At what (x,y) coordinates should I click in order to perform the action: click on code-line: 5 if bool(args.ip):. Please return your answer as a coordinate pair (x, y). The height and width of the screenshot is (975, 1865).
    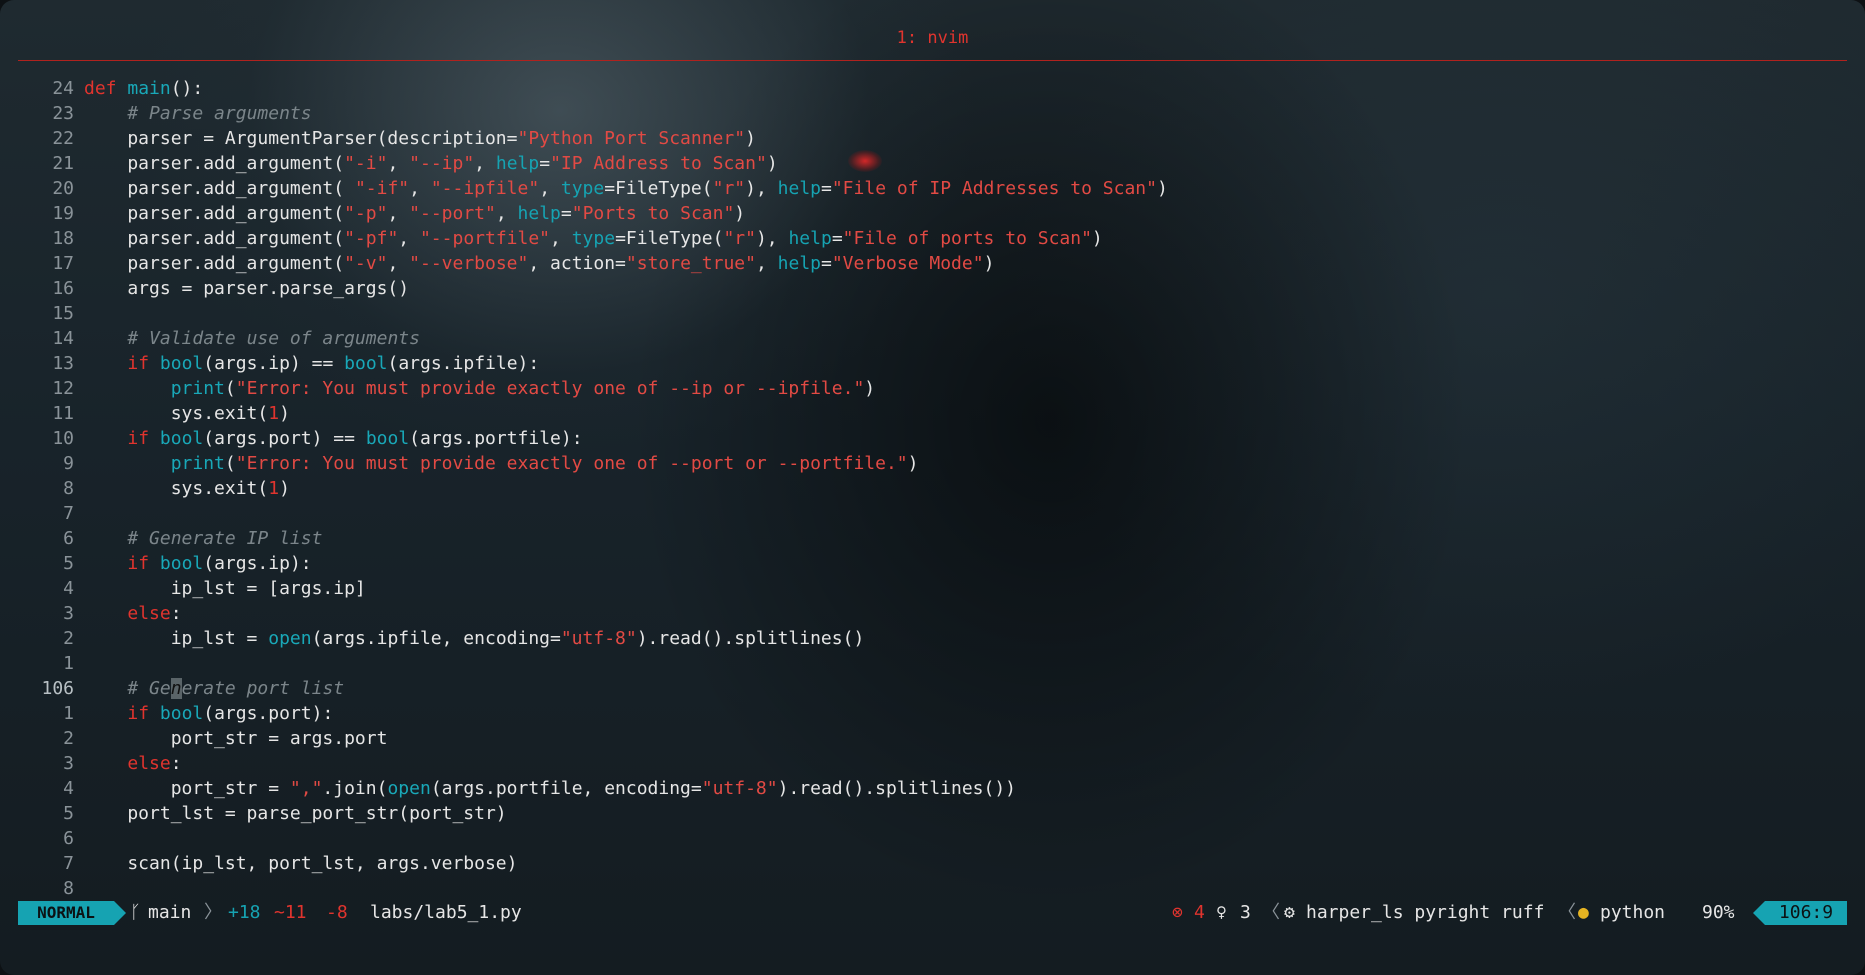
    Looking at the image, I should click on (933, 563).